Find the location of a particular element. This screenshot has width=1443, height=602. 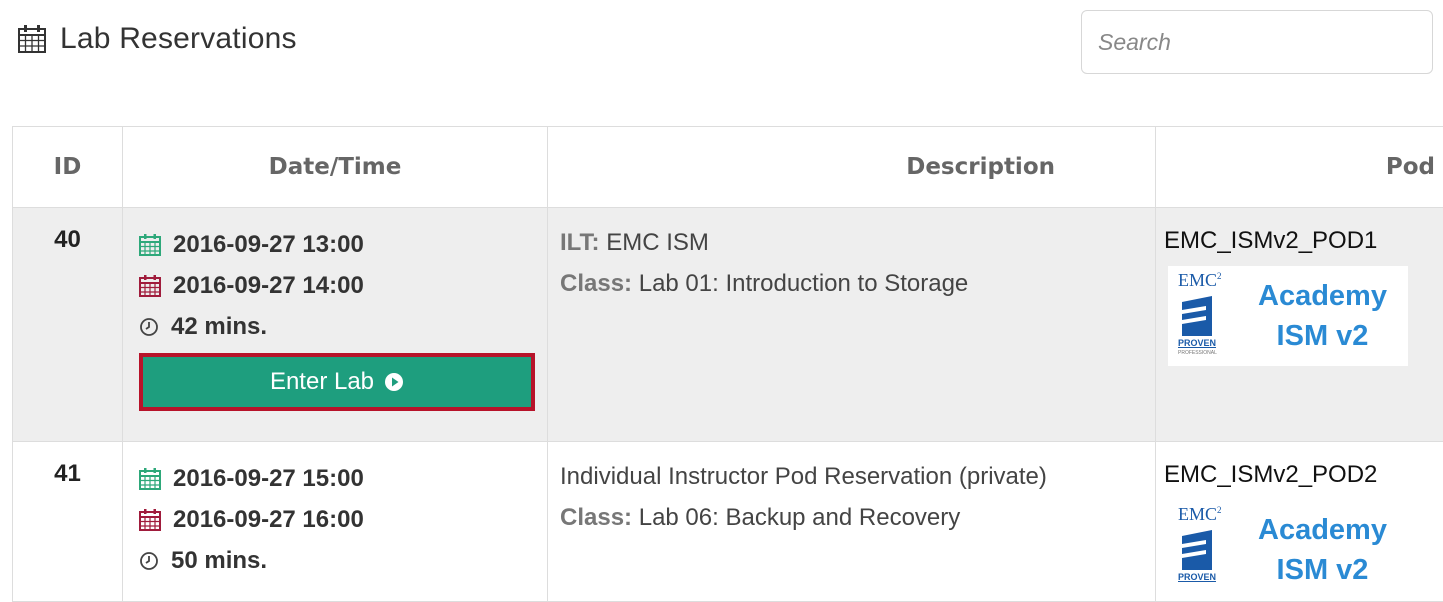

enter-lab-button: Enter Lab is located at coordinates (337, 382).